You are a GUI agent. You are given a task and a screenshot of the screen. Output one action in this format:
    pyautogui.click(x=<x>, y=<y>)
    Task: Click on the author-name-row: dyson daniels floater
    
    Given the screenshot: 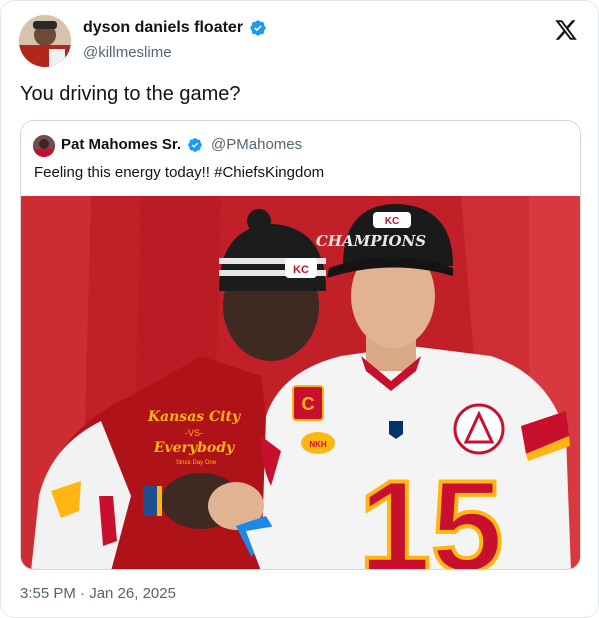 What is the action you would take?
    pyautogui.click(x=175, y=28)
    